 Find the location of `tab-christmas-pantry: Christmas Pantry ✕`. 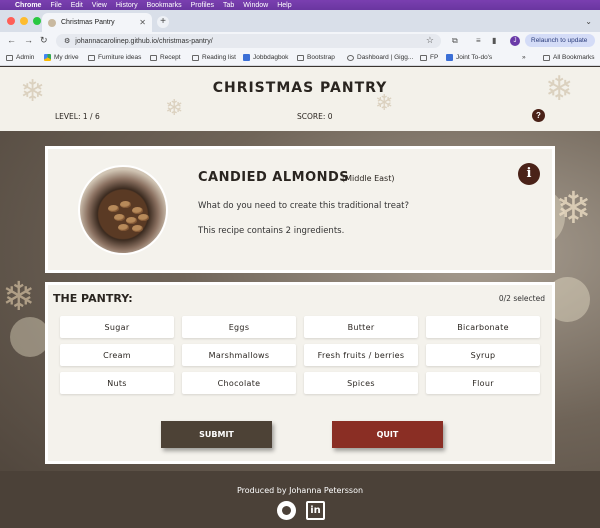

tab-christmas-pantry: Christmas Pantry ✕ is located at coordinates (97, 22).